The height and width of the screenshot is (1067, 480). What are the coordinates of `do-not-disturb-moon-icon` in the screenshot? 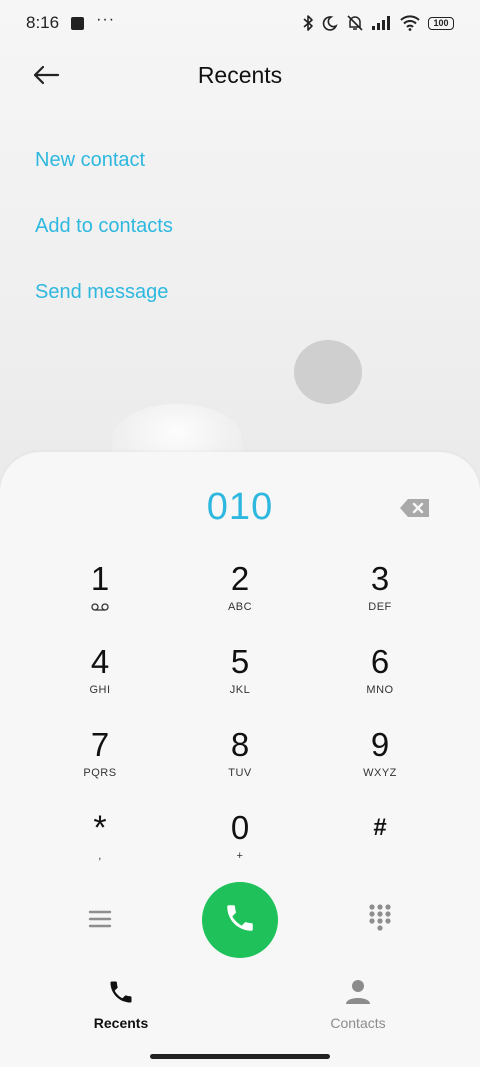 It's located at (330, 23).